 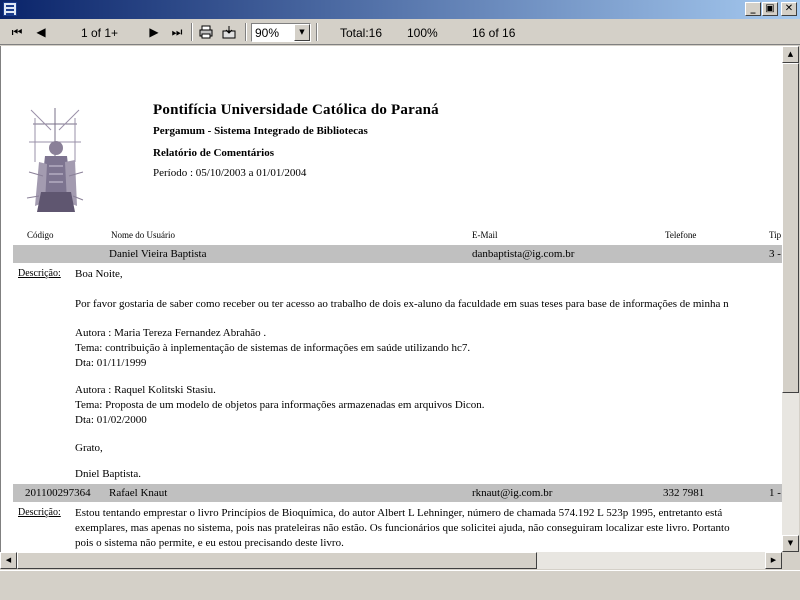 What do you see at coordinates (790, 228) in the screenshot?
I see `vertical-scroll-thumb` at bounding box center [790, 228].